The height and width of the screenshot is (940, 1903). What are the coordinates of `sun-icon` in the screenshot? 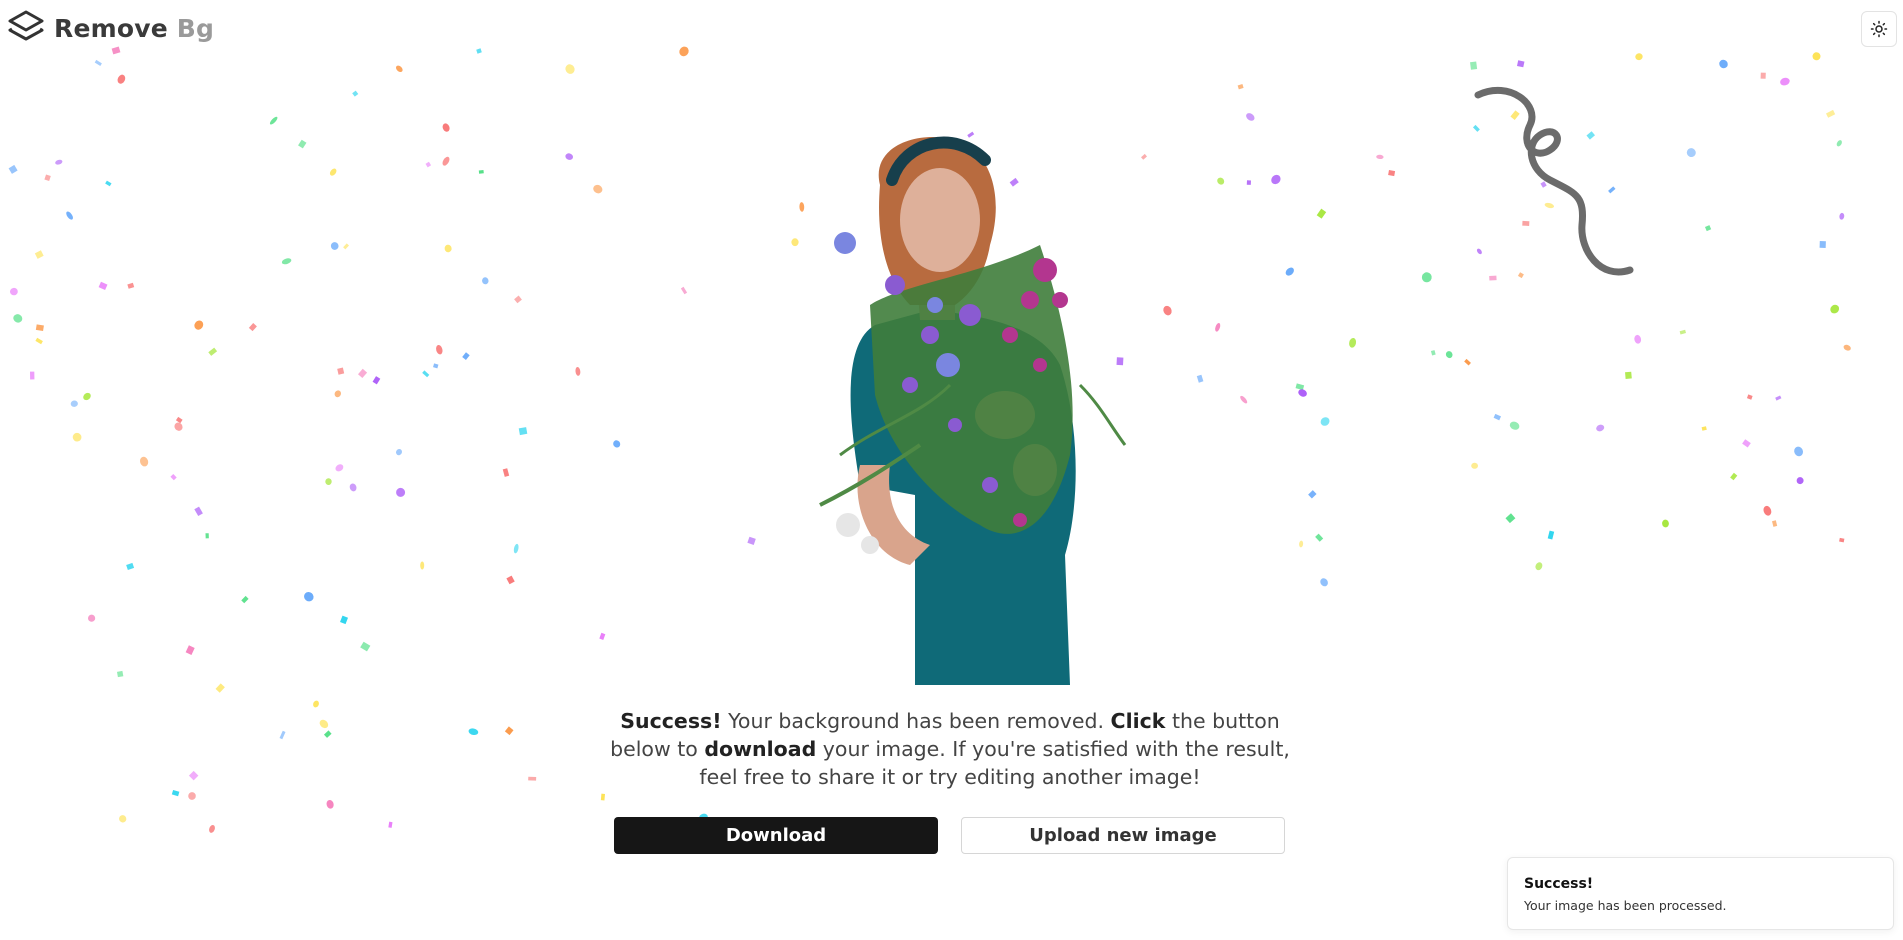 It's located at (1879, 29).